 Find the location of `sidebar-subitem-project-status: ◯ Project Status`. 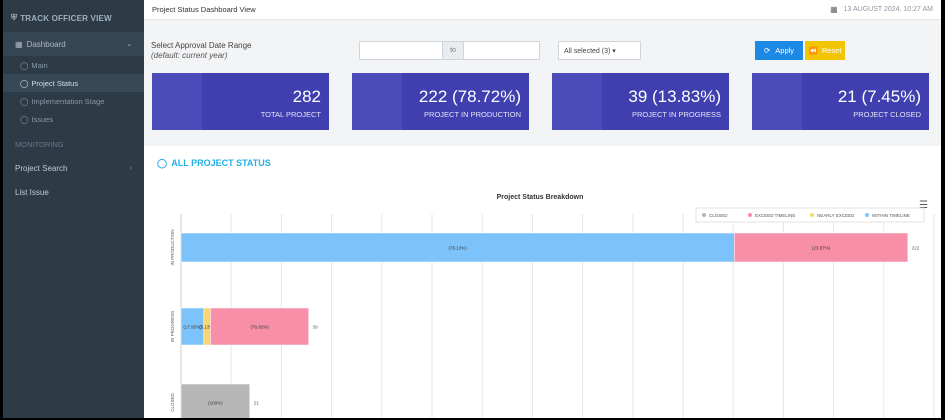

sidebar-subitem-project-status: ◯ Project Status is located at coordinates (73, 83).